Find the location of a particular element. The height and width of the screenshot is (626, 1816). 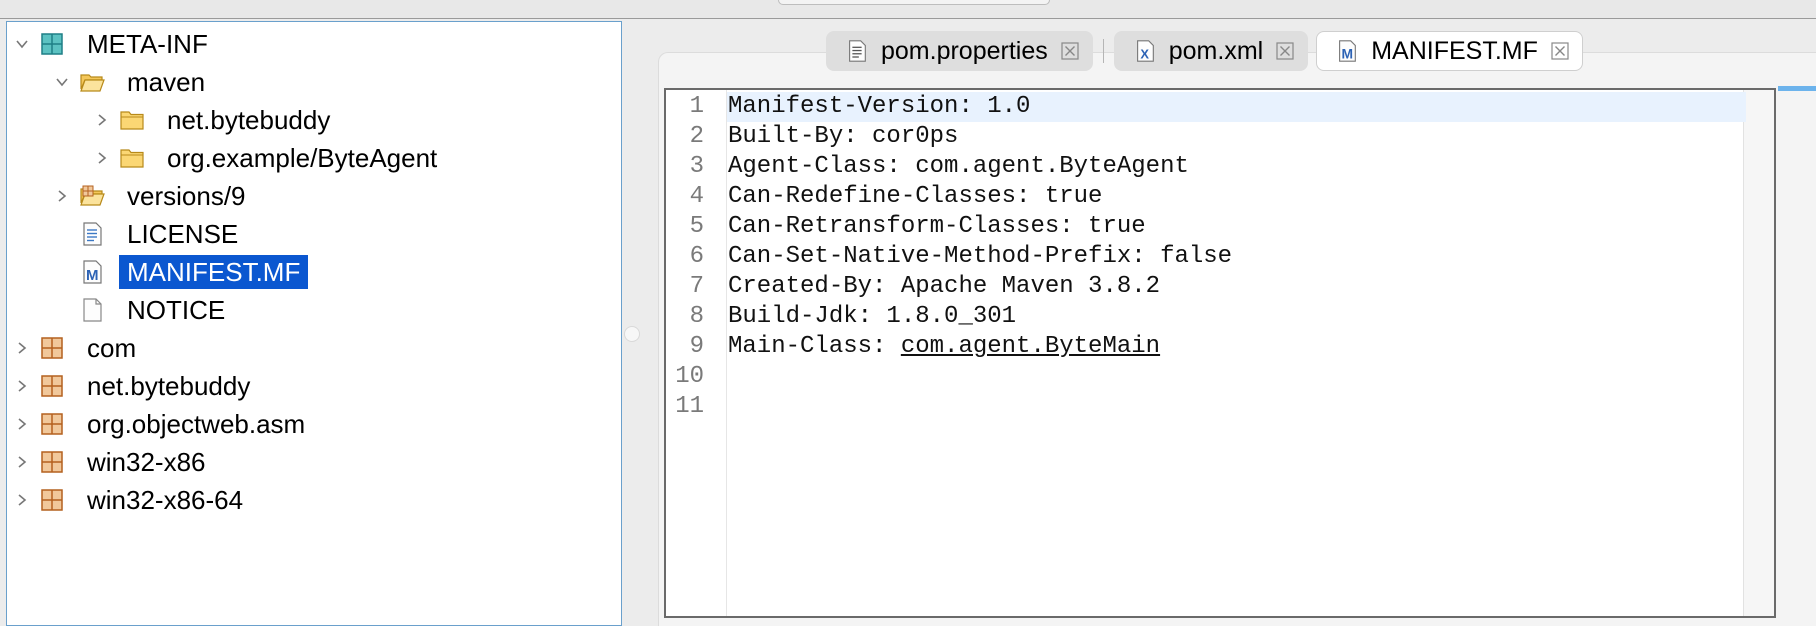

code-line: 5 Can-Retransform-Classes: true is located at coordinates (1206, 227).